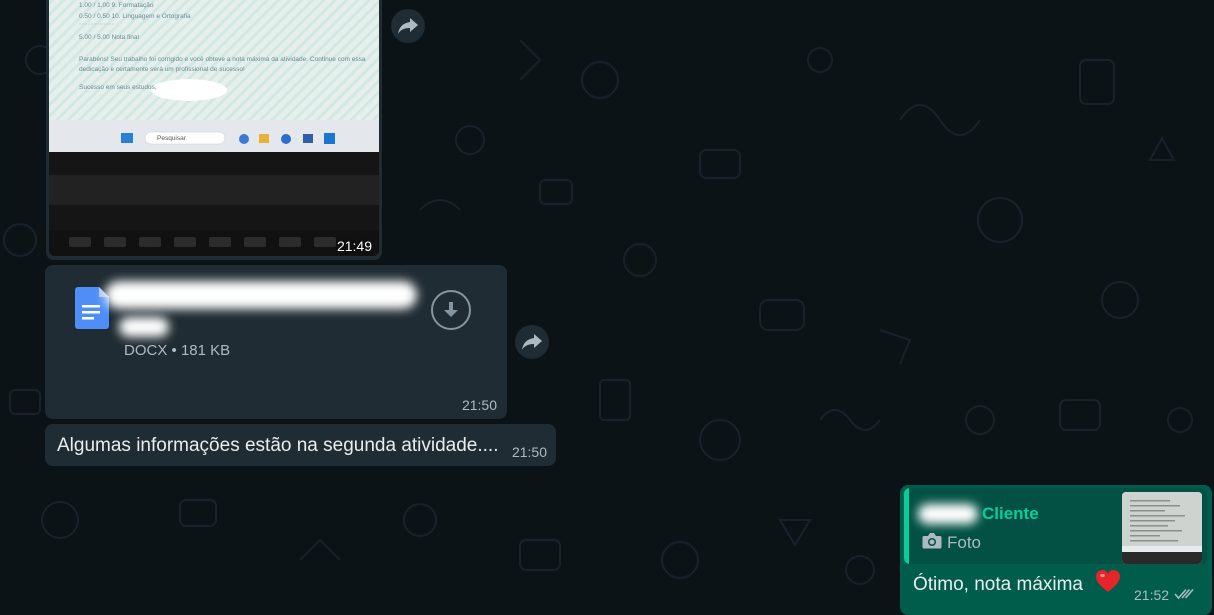 This screenshot has width=1214, height=615. I want to click on message-text: Ótimo, nota máxima, so click(998, 584).